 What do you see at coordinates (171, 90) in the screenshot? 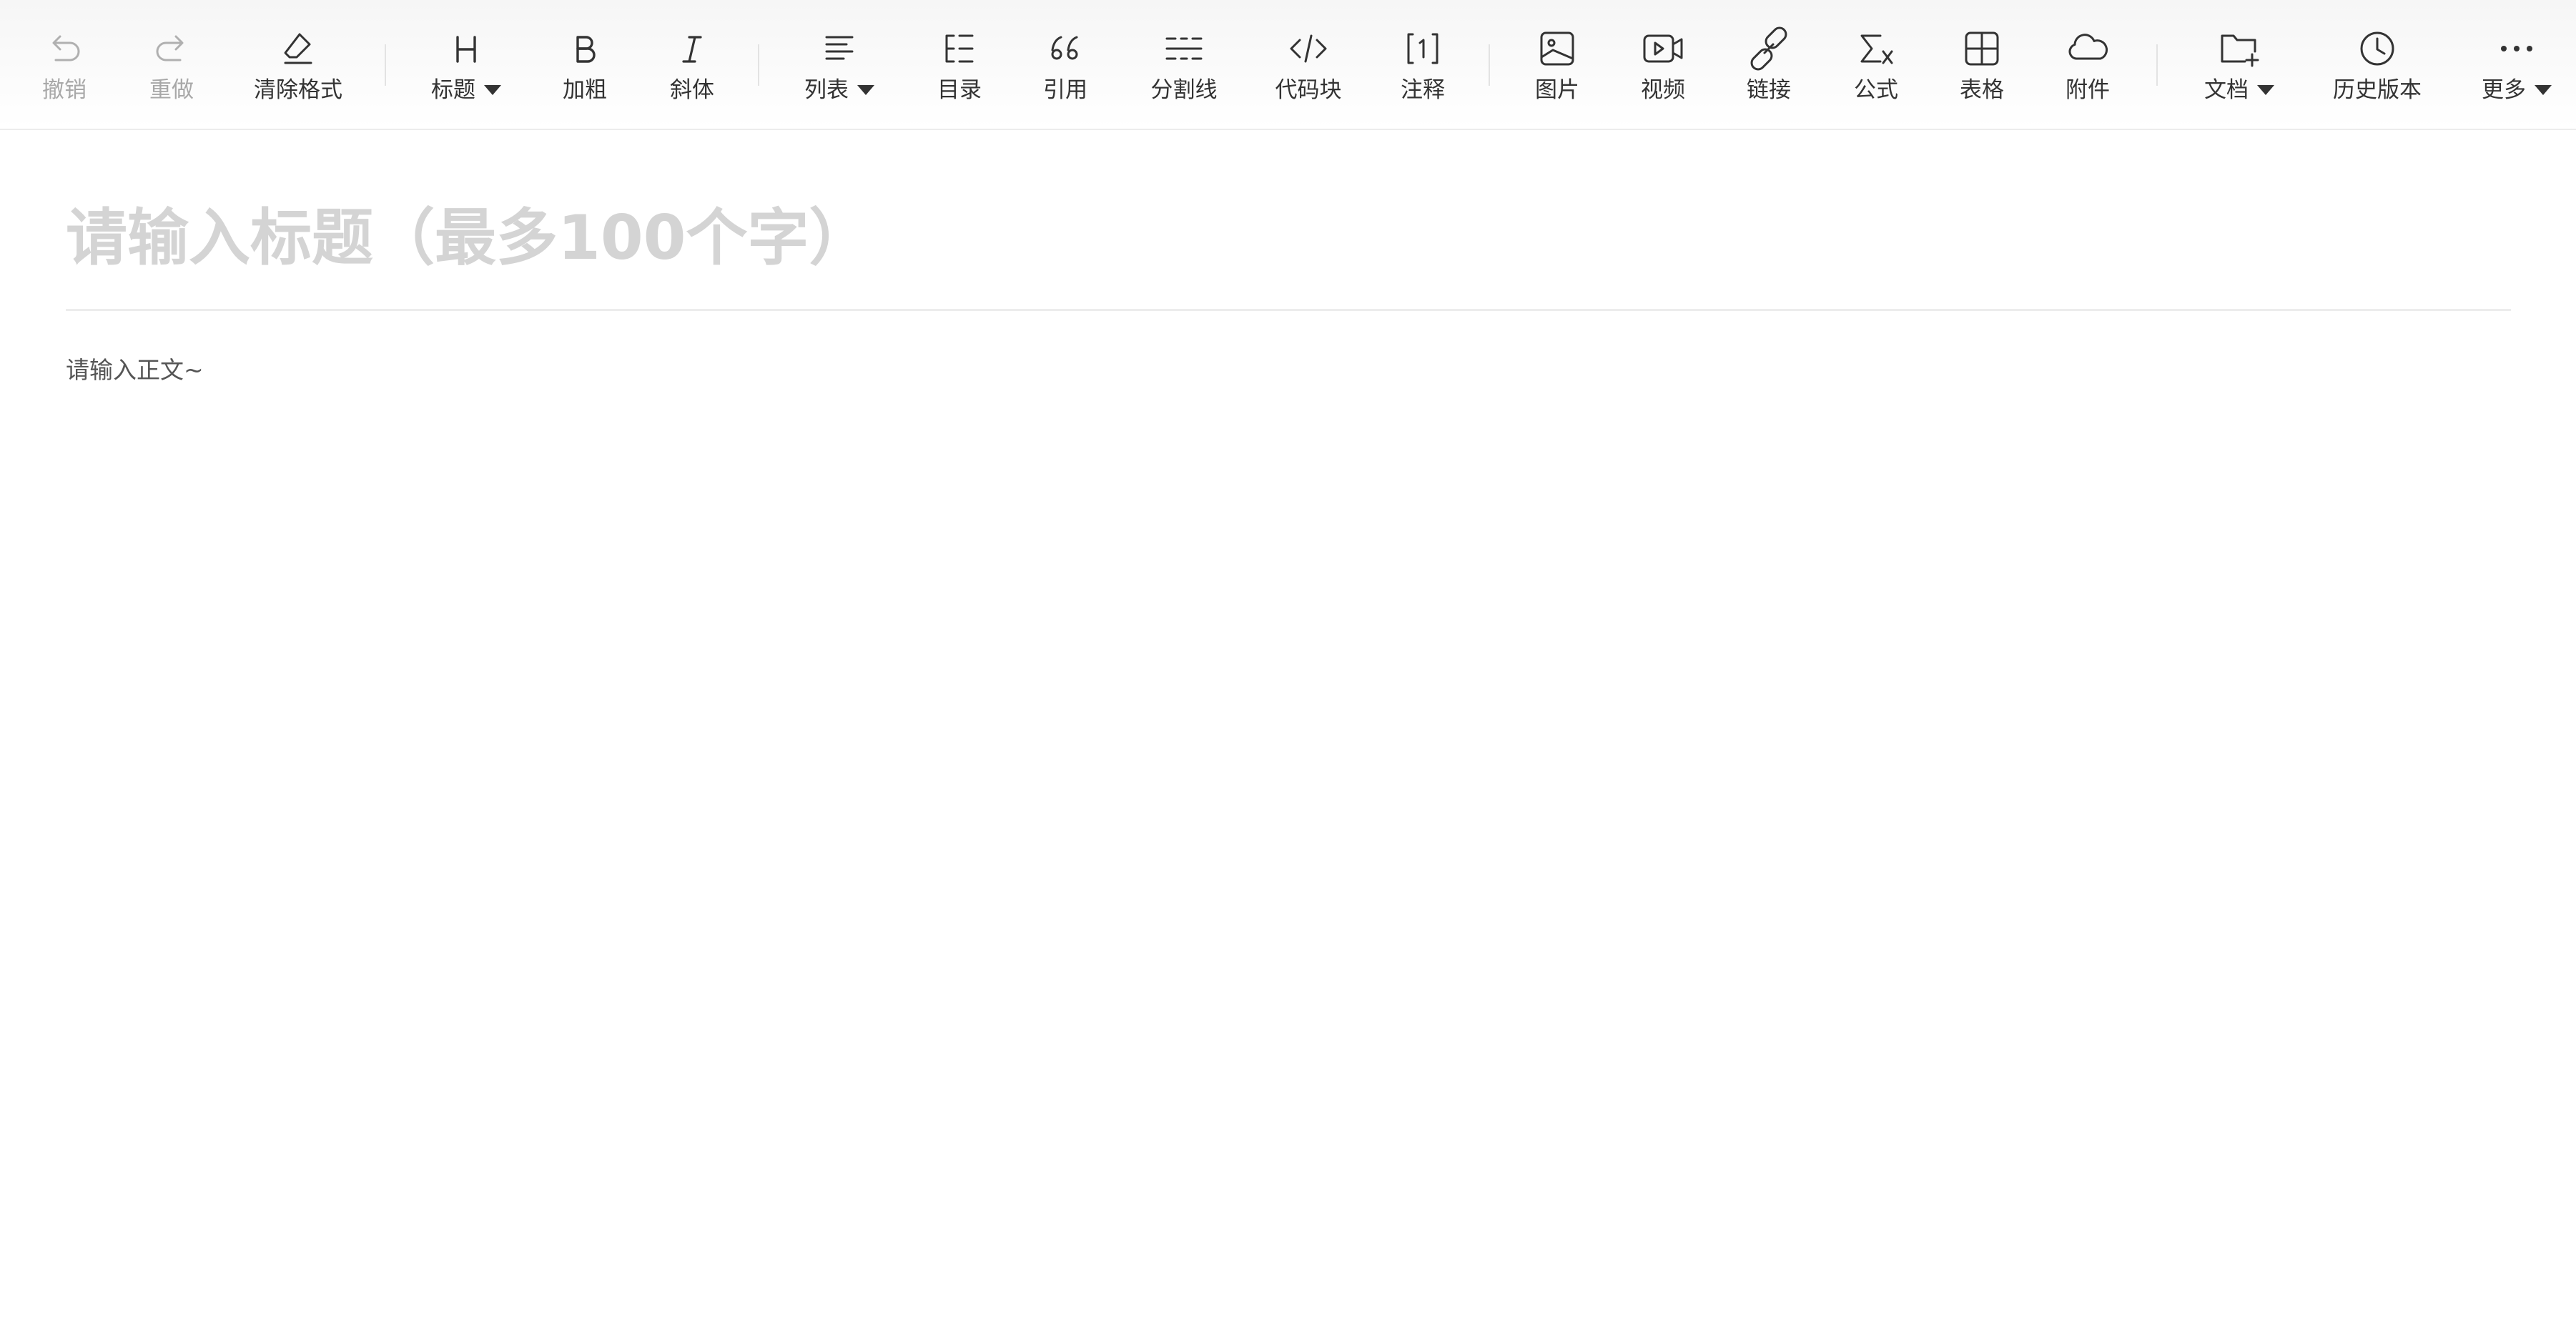
I see `redo-label: 重做` at bounding box center [171, 90].